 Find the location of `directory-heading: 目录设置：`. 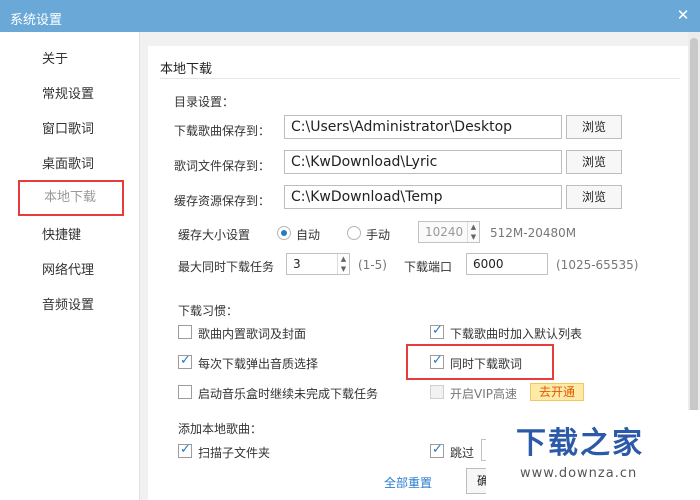

directory-heading: 目录设置： is located at coordinates (204, 102).